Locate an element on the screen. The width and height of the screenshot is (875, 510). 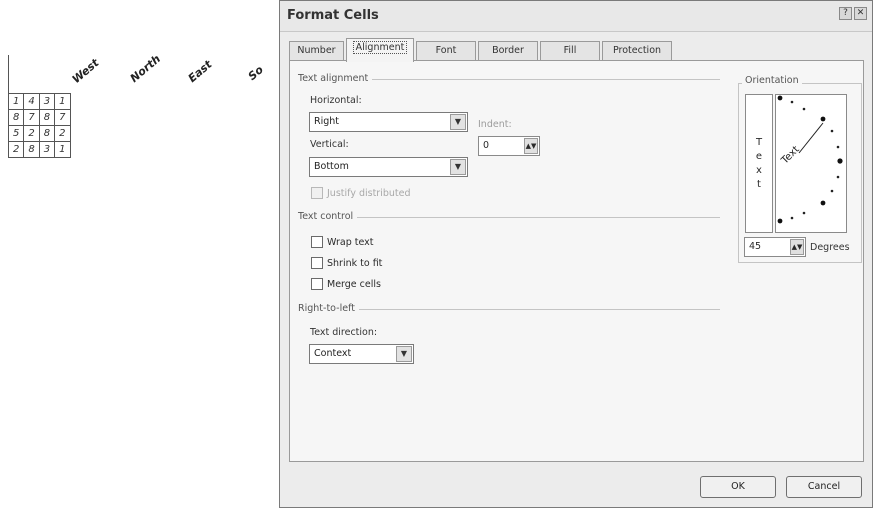
tab-border: Border is located at coordinates (508, 51).